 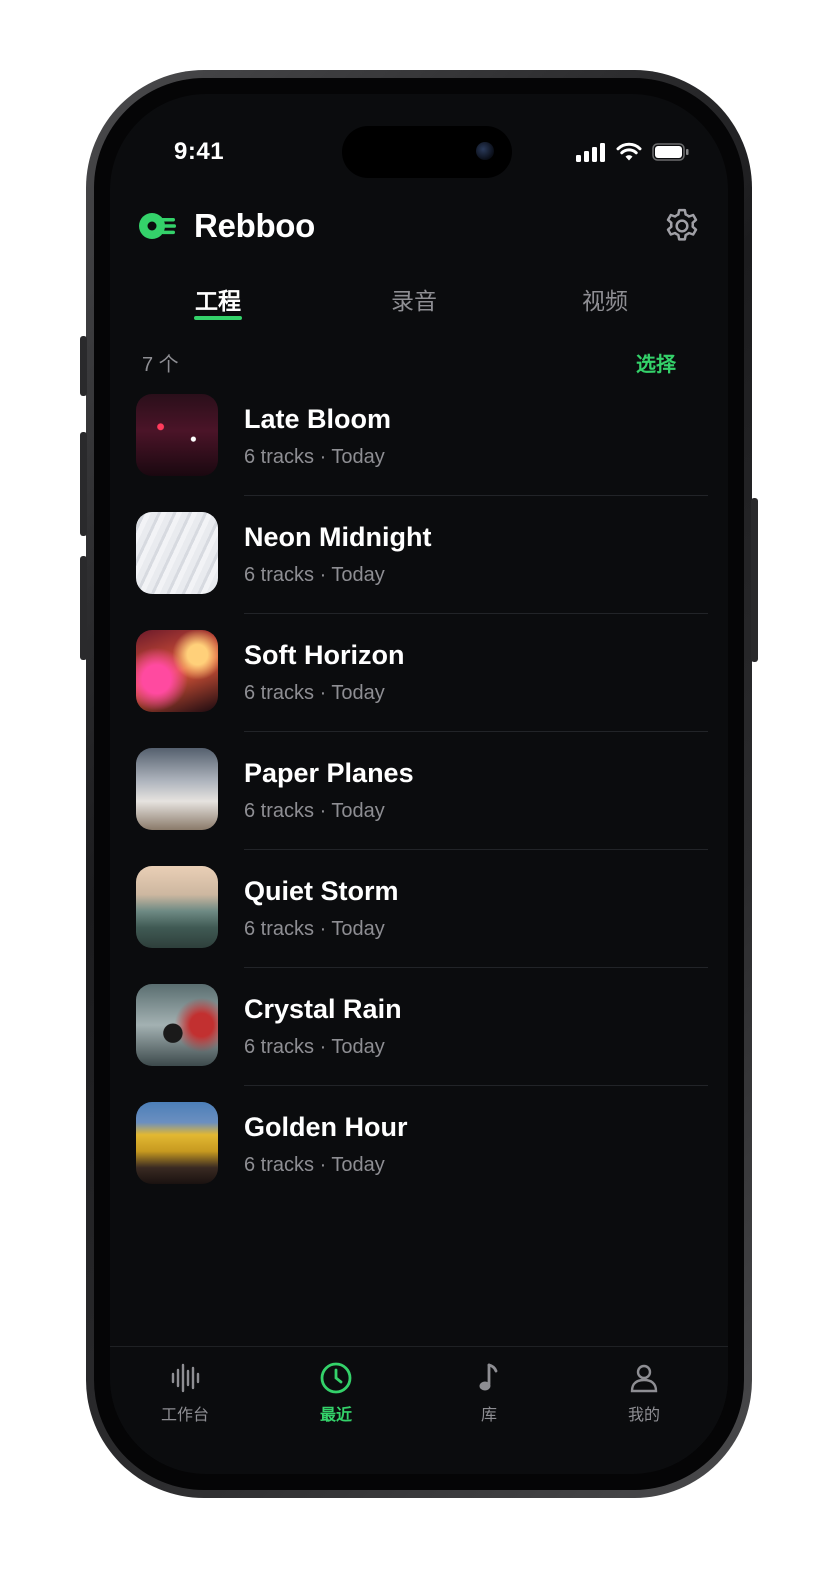 I want to click on project-title: Neon Midnight, so click(x=338, y=537).